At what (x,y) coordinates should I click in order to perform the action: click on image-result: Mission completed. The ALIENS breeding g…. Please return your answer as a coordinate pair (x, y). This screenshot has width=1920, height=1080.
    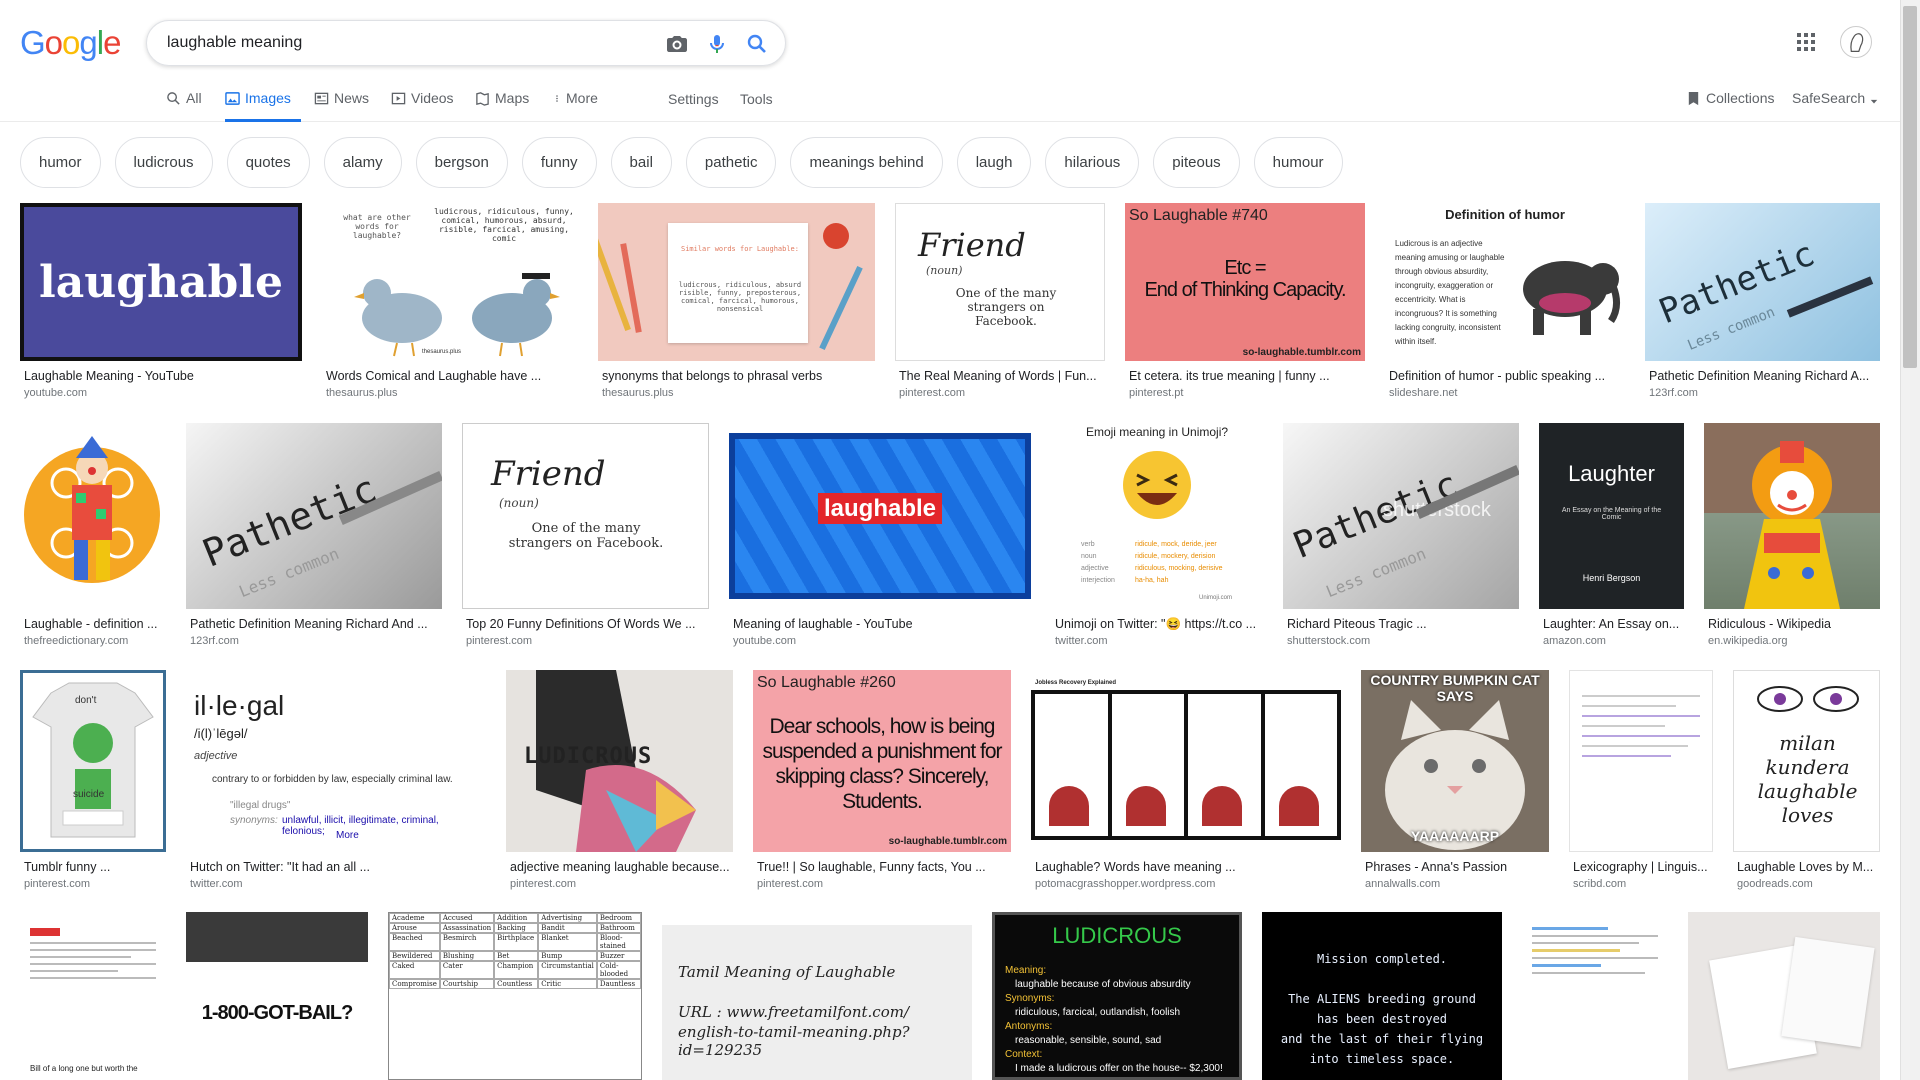
    Looking at the image, I should click on (1382, 996).